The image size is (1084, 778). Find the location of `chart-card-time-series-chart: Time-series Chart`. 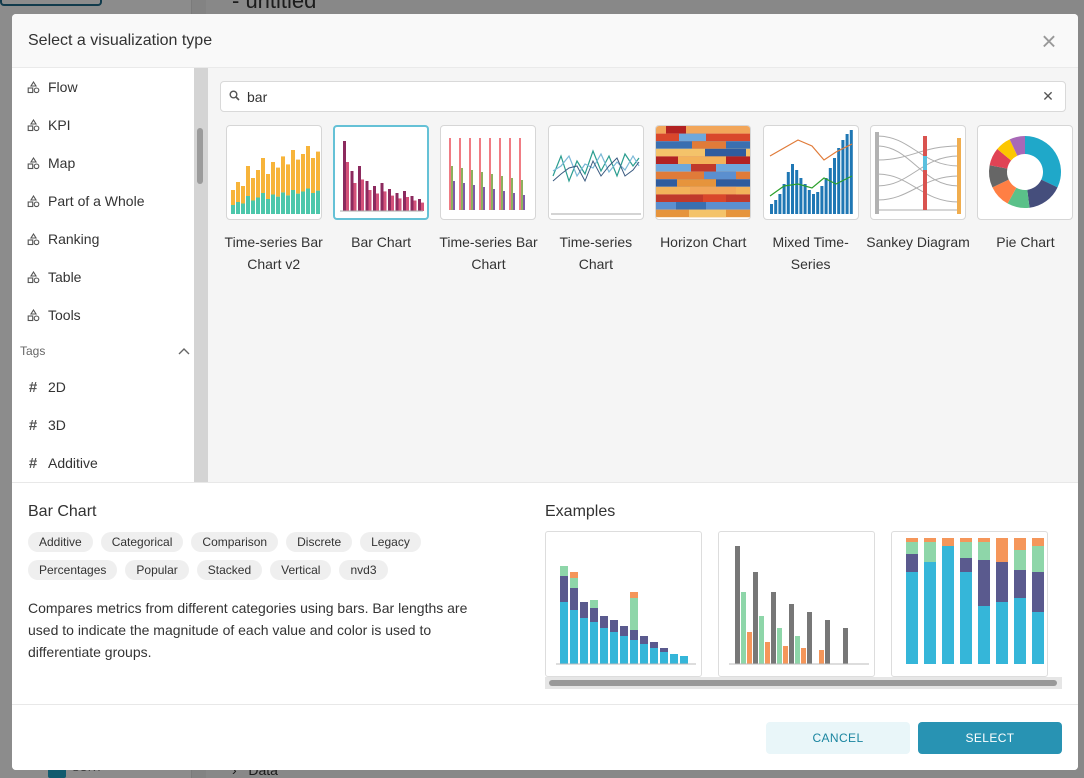

chart-card-time-series-chart: Time-series Chart is located at coordinates (595, 200).